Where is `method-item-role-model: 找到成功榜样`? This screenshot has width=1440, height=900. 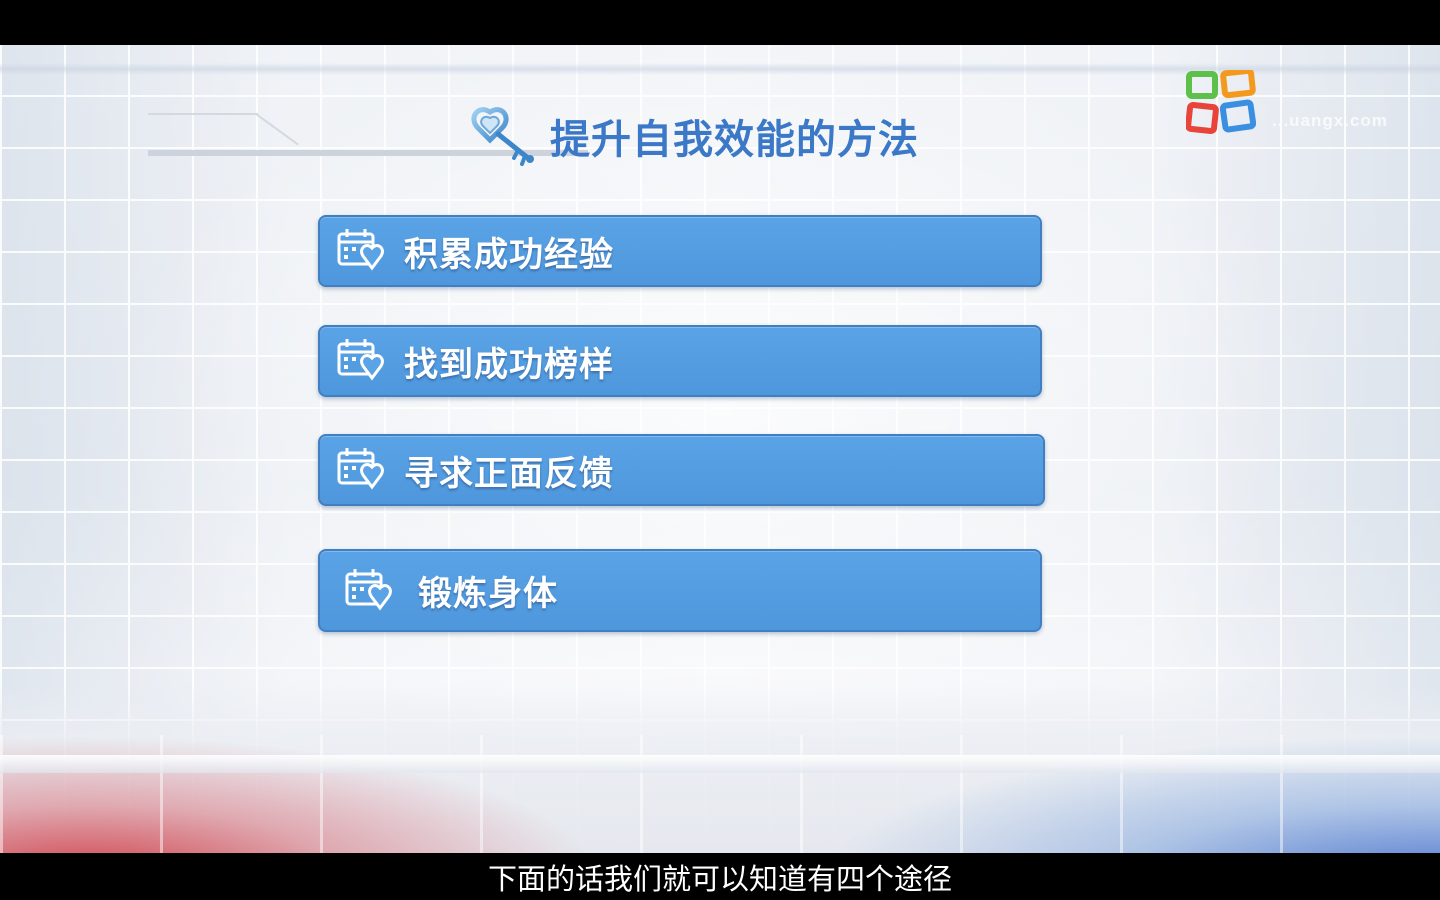 method-item-role-model: 找到成功榜样 is located at coordinates (680, 361).